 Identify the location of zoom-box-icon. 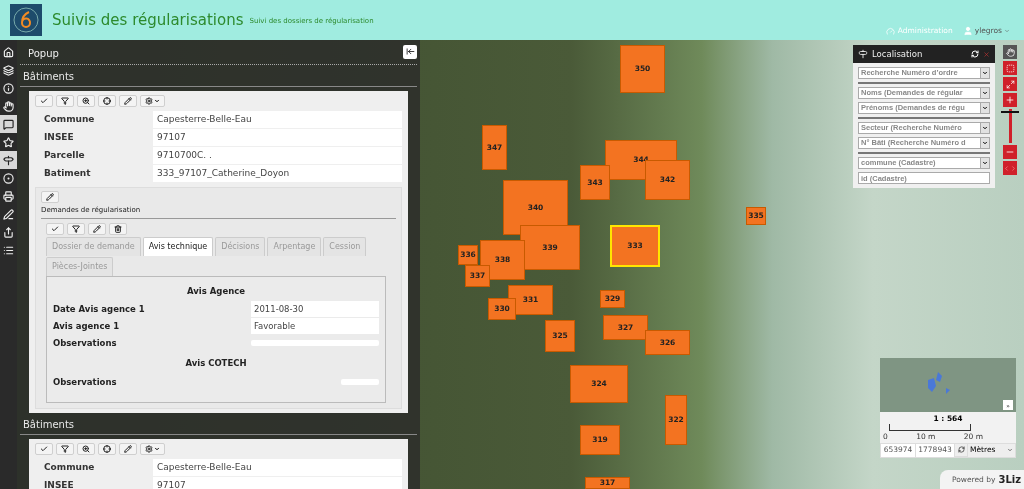
(1010, 68).